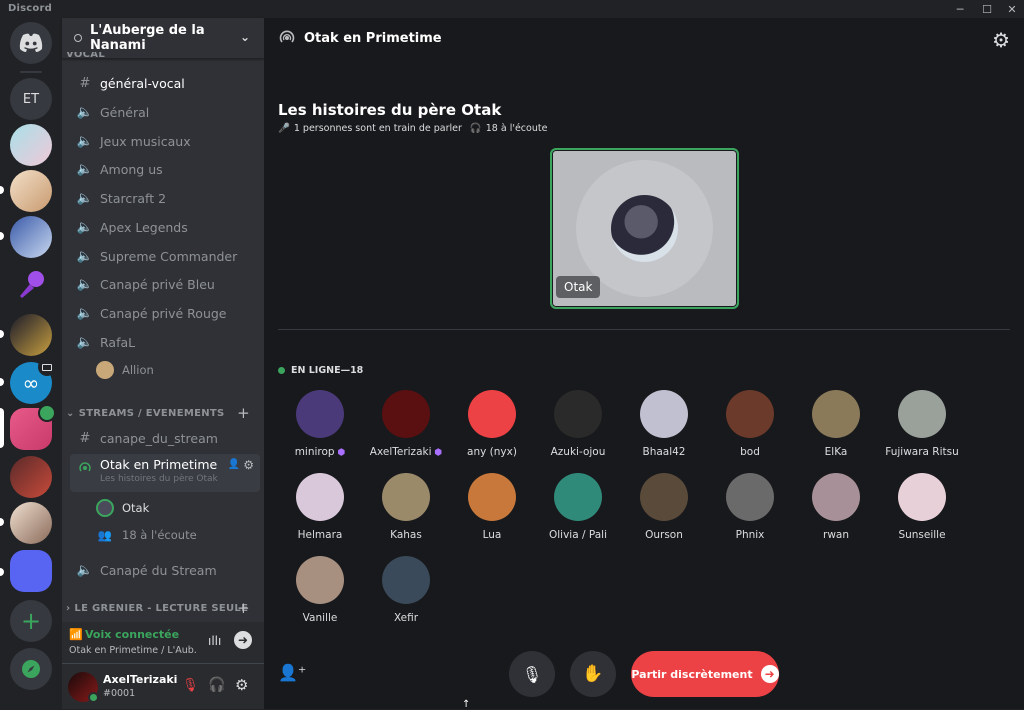 The image size is (1024, 710). What do you see at coordinates (163, 413) in the screenshot?
I see `category-streams: ⌄ STREAMS / EVENEMENTS +` at bounding box center [163, 413].